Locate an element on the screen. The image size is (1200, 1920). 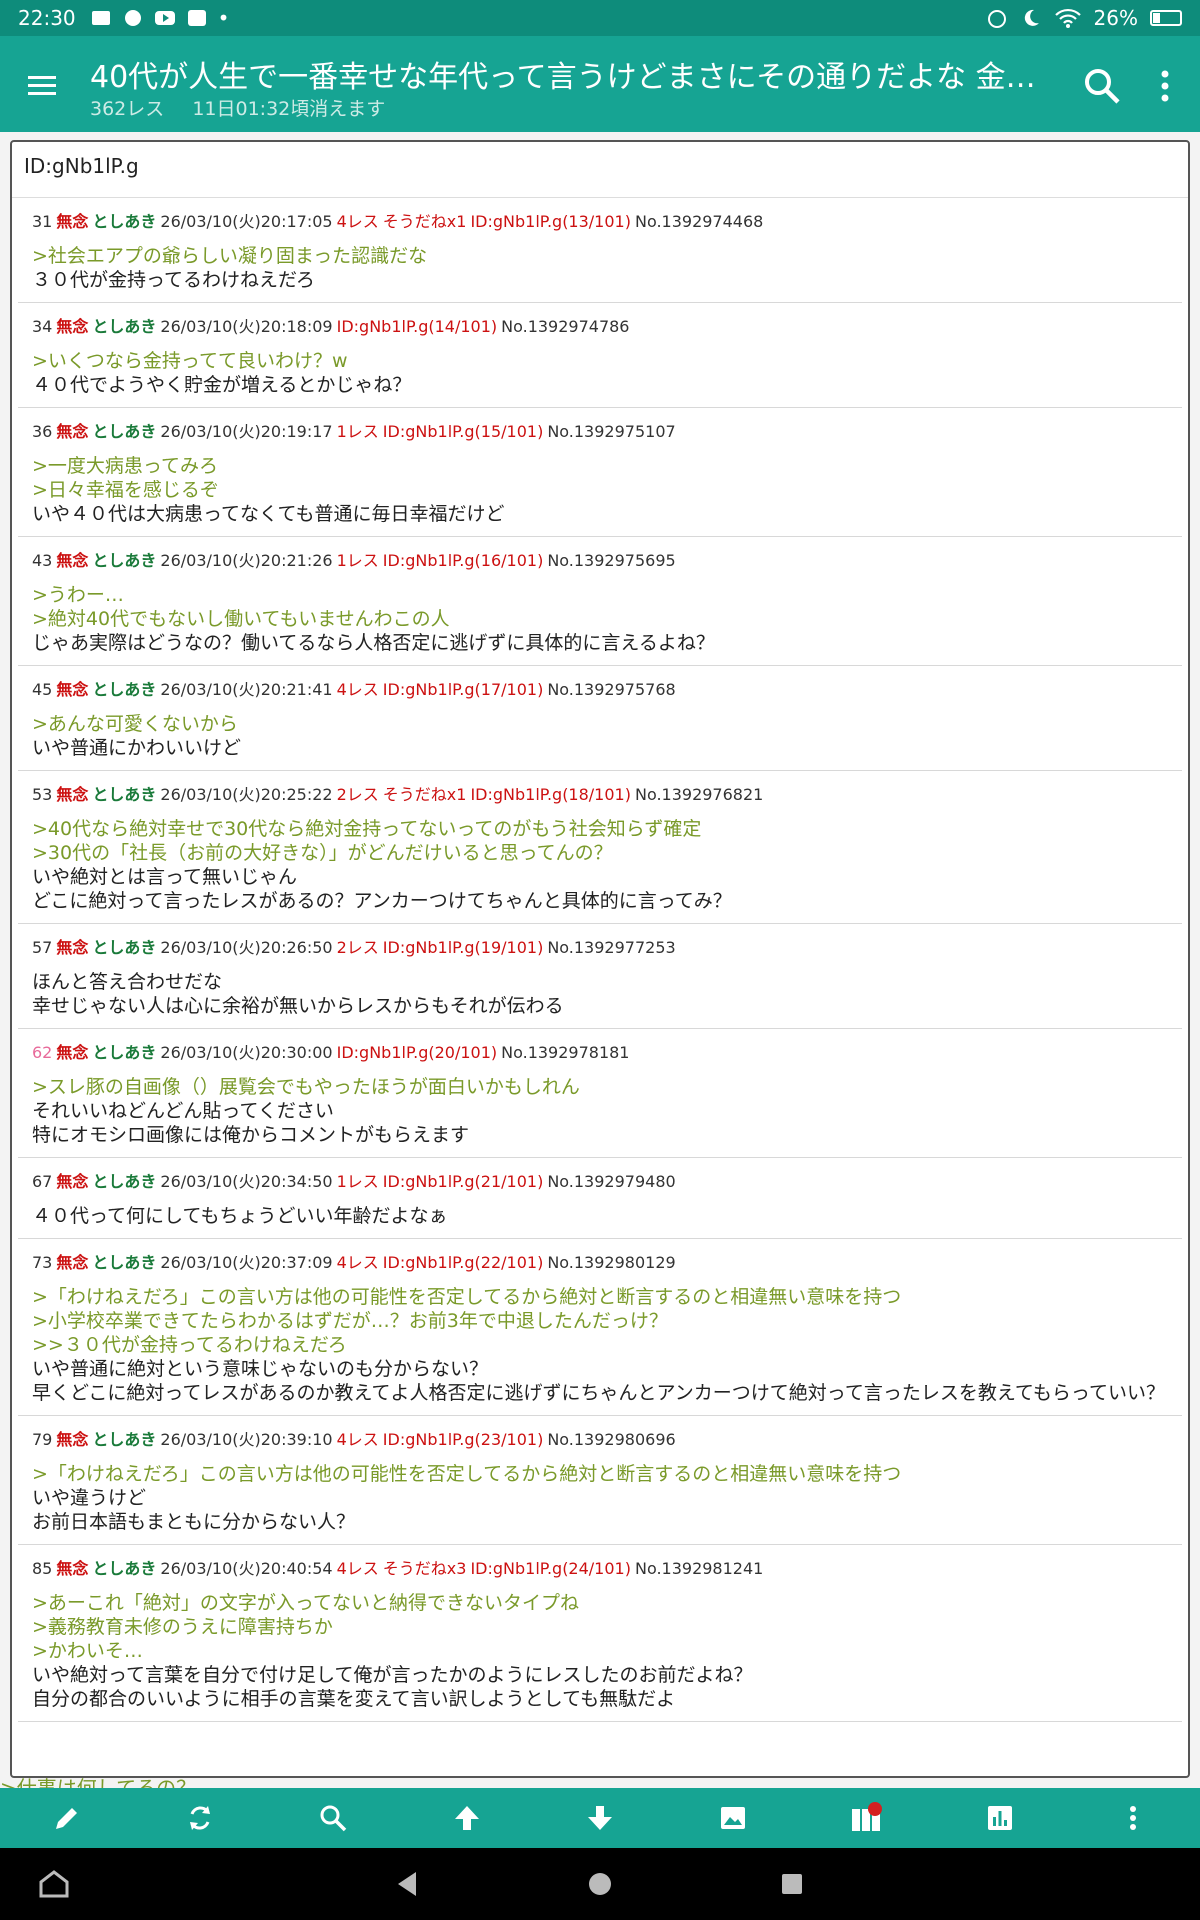
post-quote: >いくつなら金持ってて良いわけ？w is located at coordinates (600, 361).